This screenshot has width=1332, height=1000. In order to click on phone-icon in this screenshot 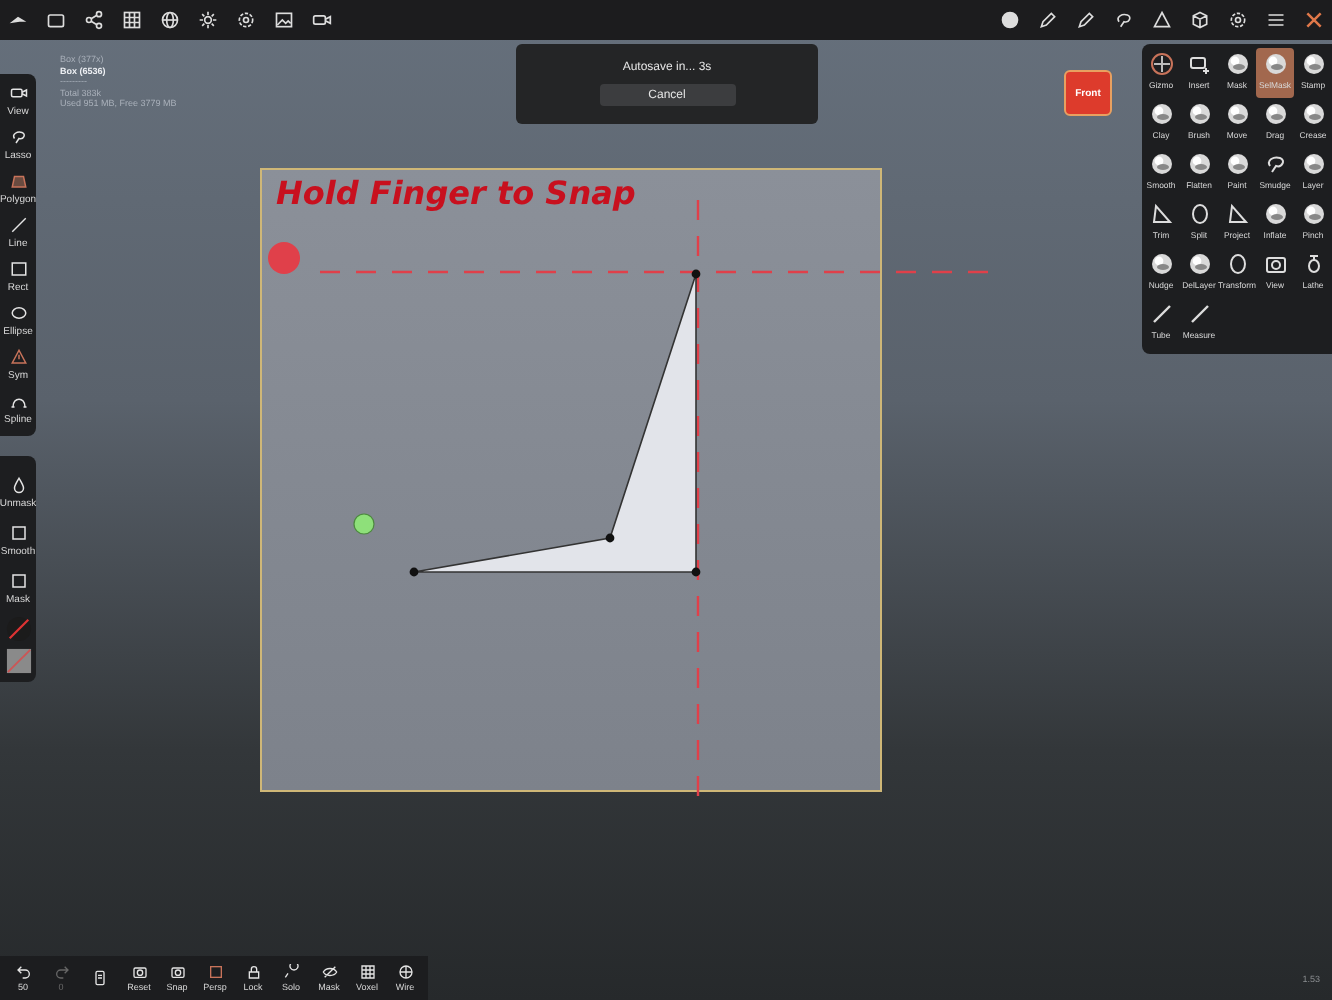, I will do `click(100, 978)`.